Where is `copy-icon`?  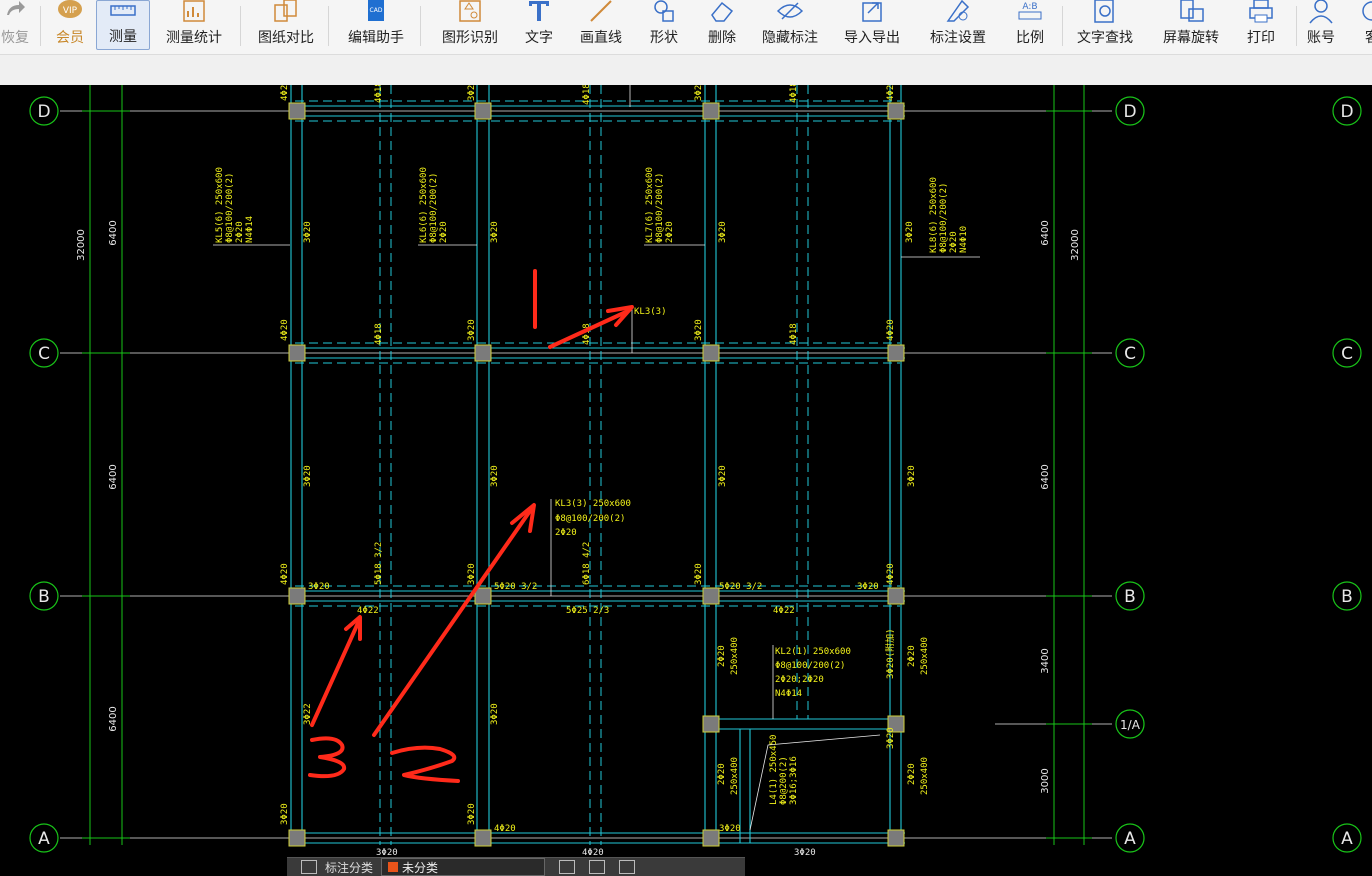
copy-icon is located at coordinates (627, 867).